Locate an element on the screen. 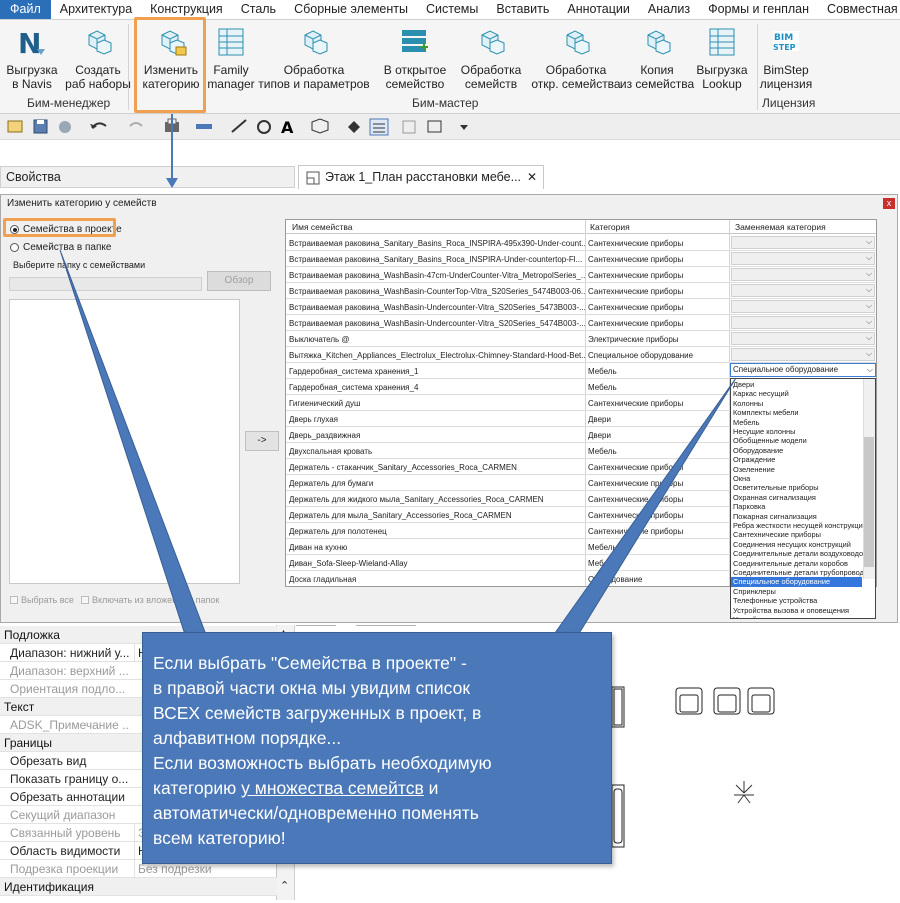  dropdown-option: Пожарная сигнализация is located at coordinates (798, 516).